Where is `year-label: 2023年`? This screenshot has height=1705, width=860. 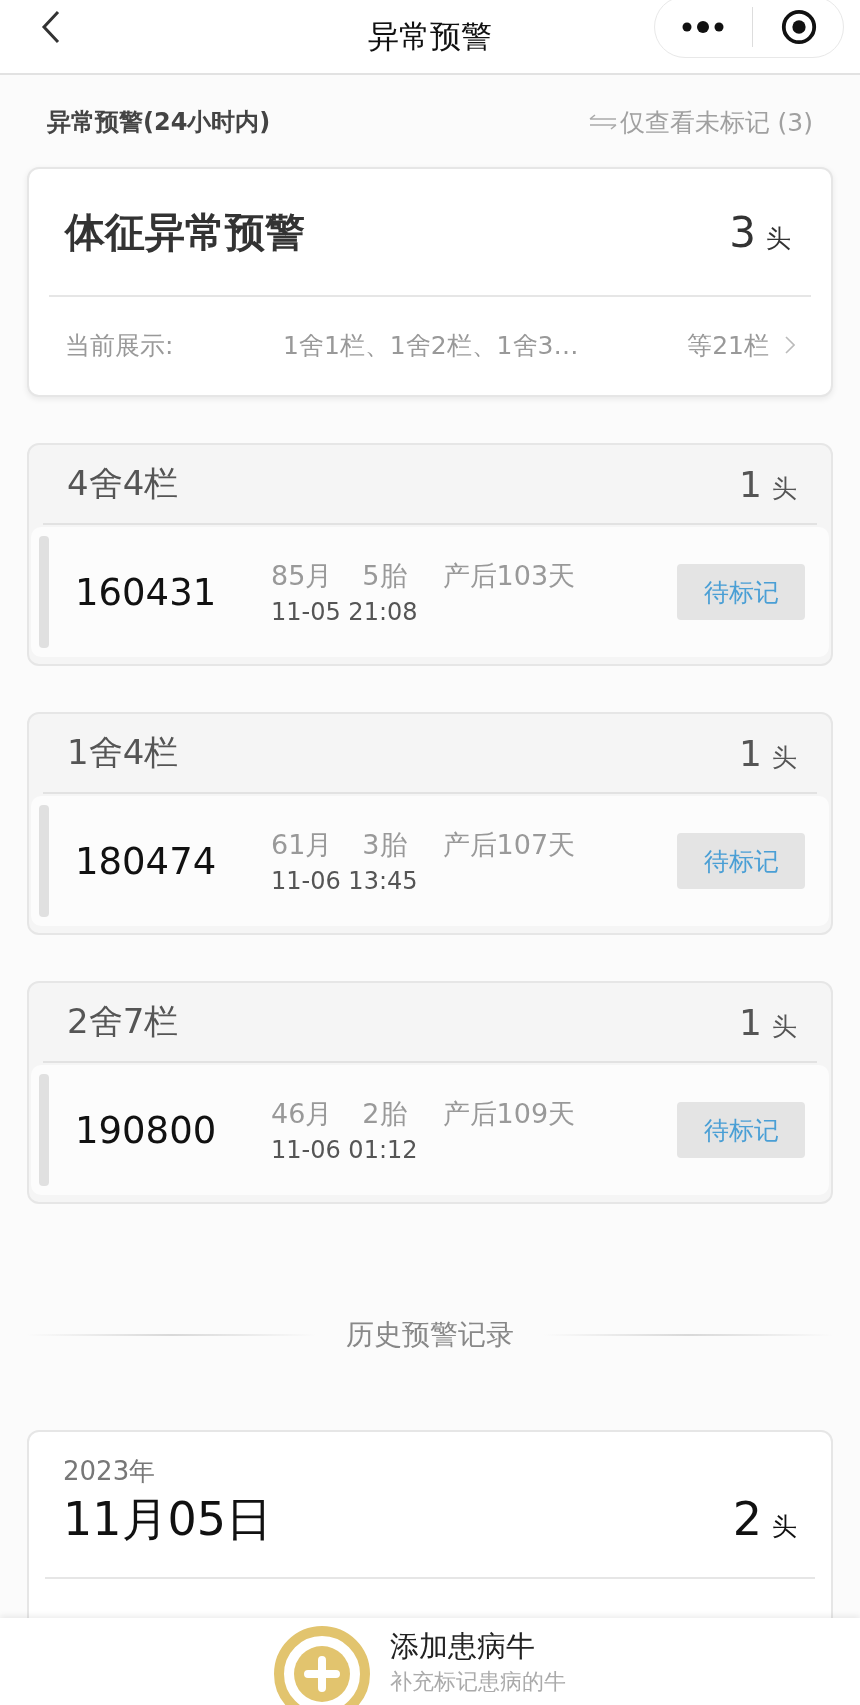 year-label: 2023年 is located at coordinates (110, 1471).